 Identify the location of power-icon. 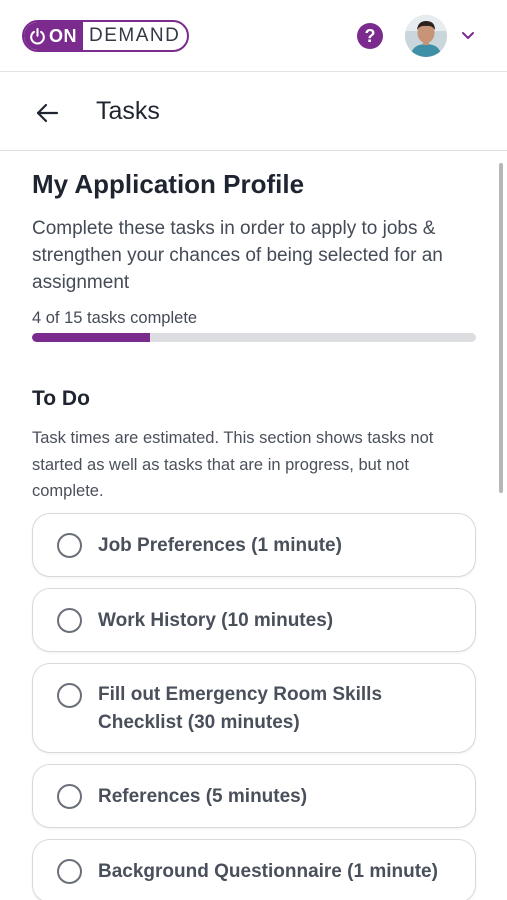
(37, 35).